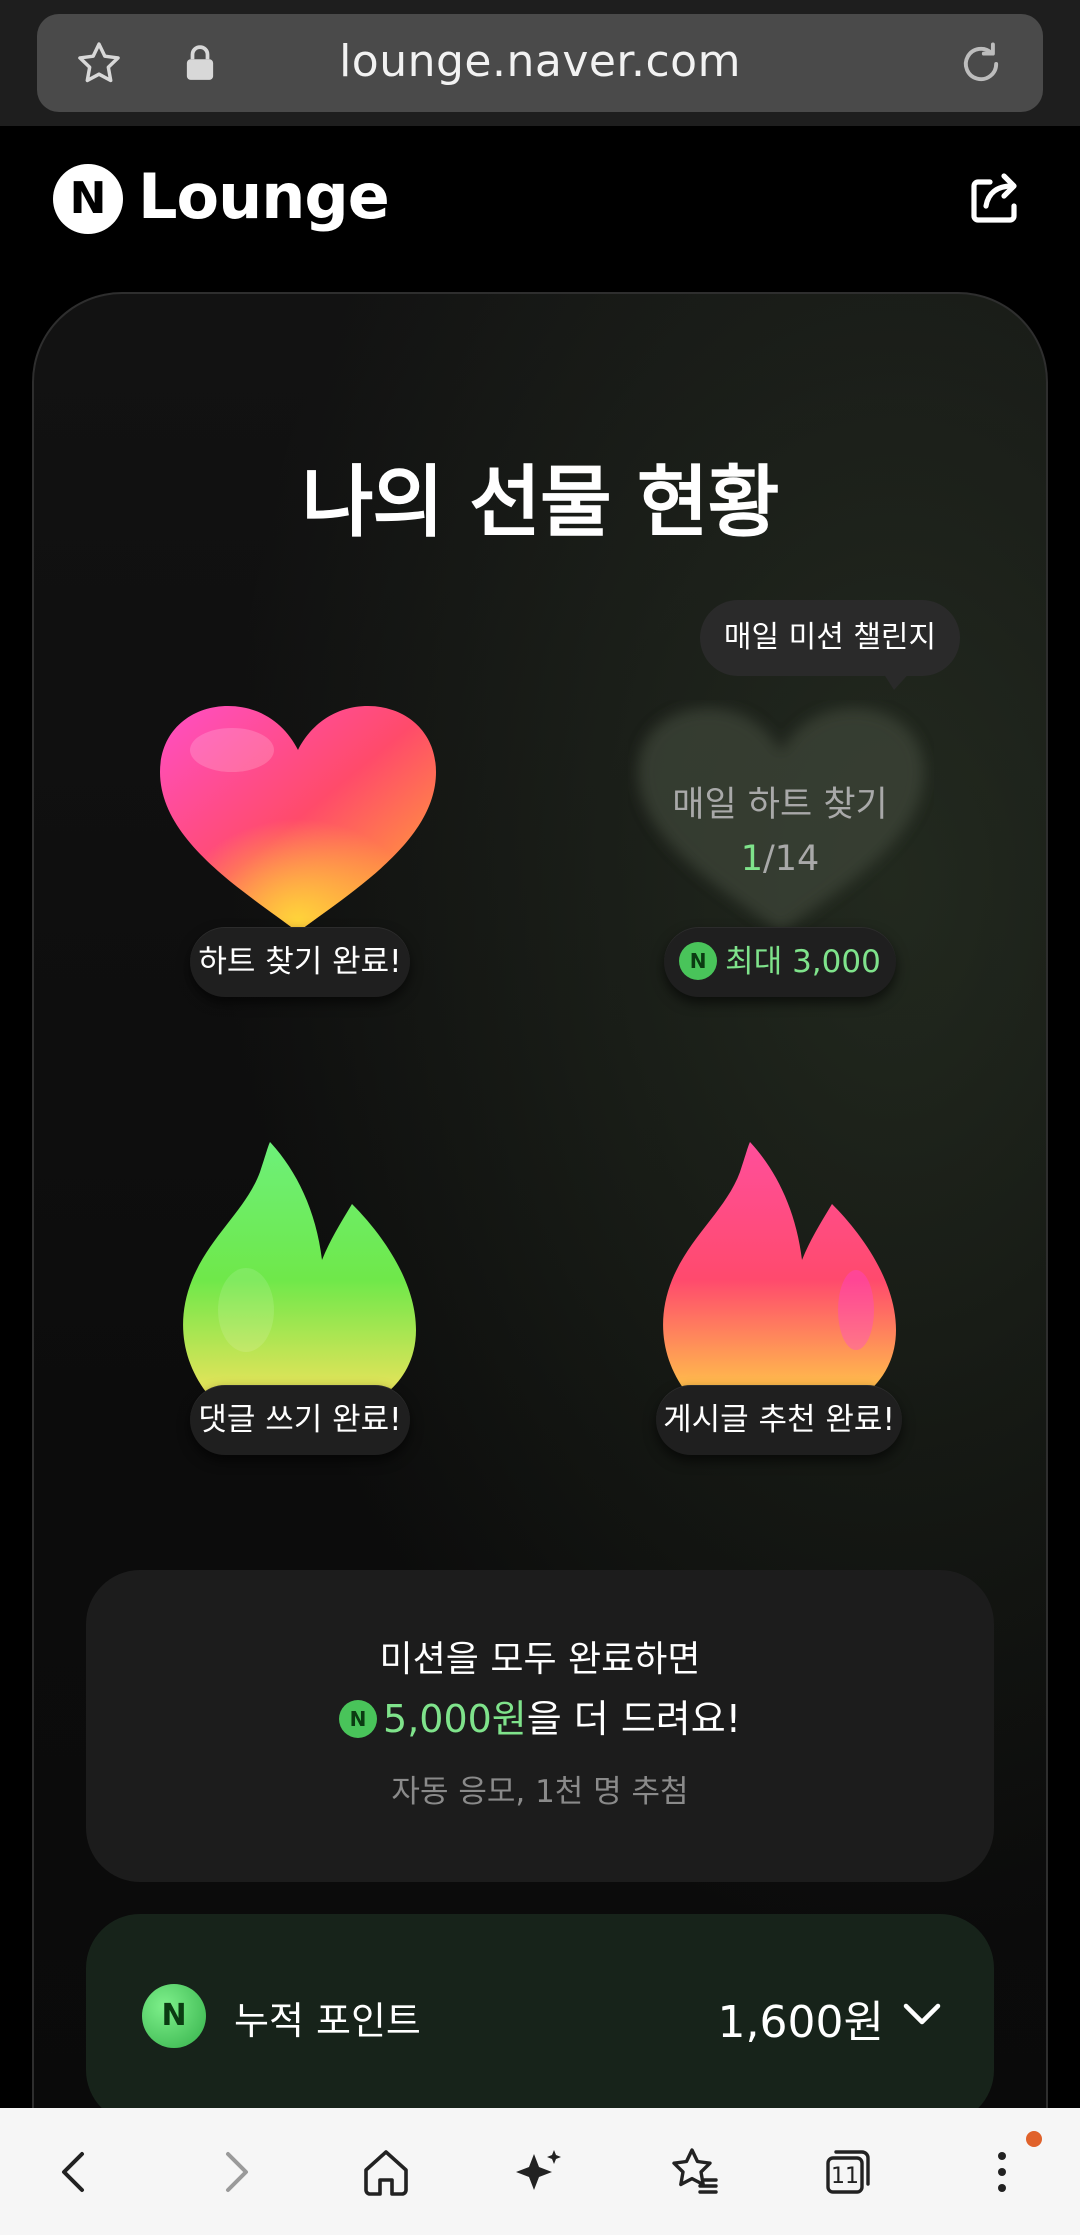 Image resolution: width=1080 pixels, height=2235 pixels. I want to click on green-flame-icon, so click(300, 1270).